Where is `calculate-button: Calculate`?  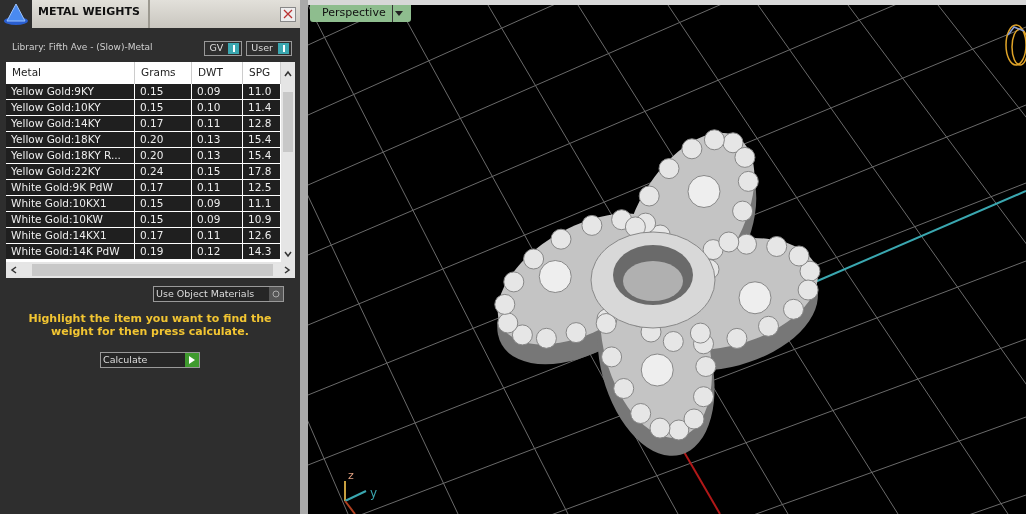
calculate-button: Calculate is located at coordinates (150, 360).